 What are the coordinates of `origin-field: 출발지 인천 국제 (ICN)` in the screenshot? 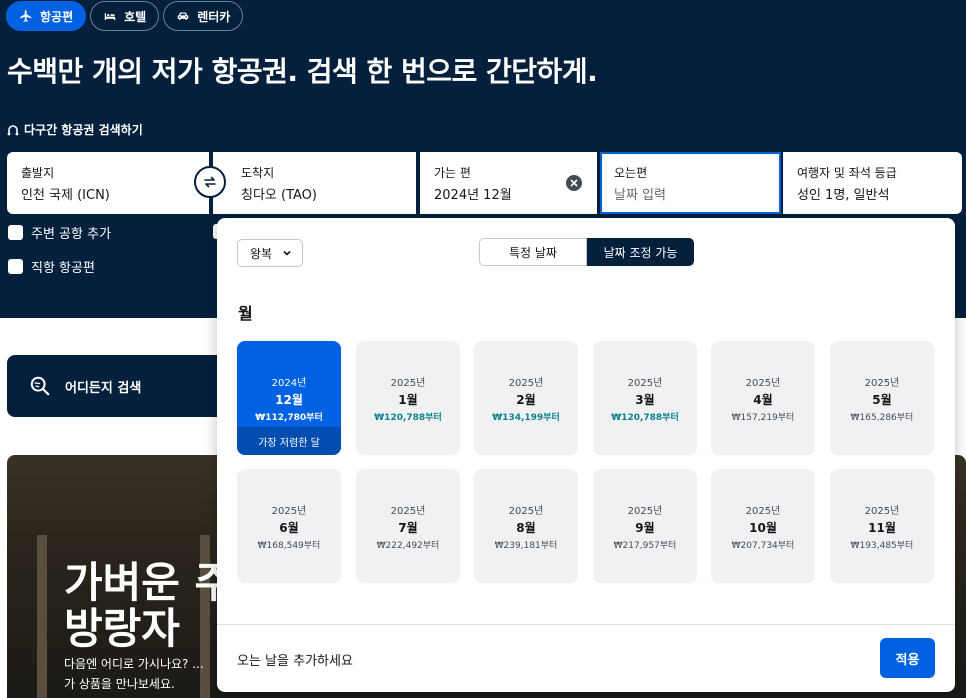 It's located at (108, 183).